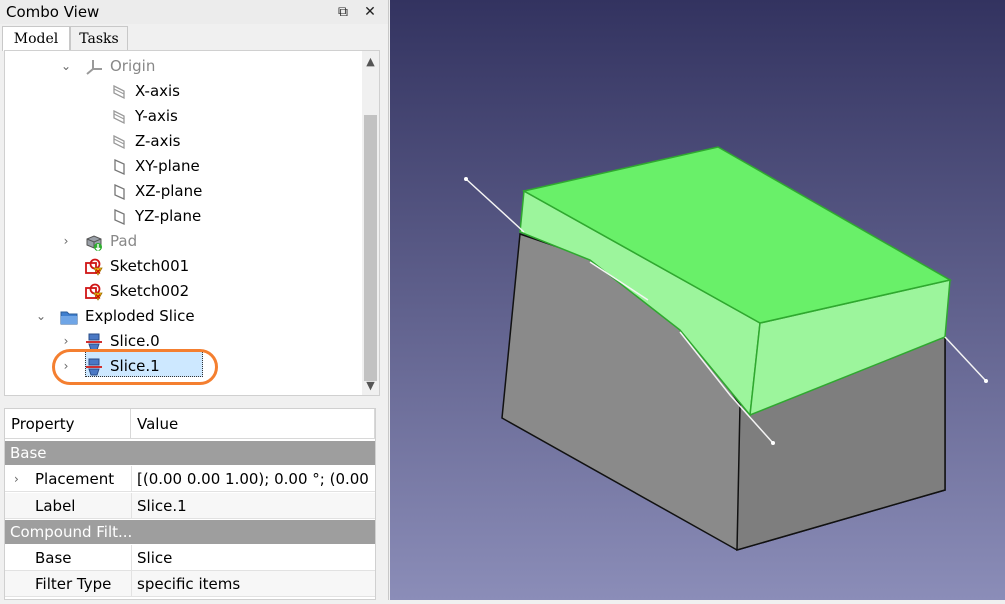  What do you see at coordinates (255, 558) in the screenshot?
I see `property-value: Slice` at bounding box center [255, 558].